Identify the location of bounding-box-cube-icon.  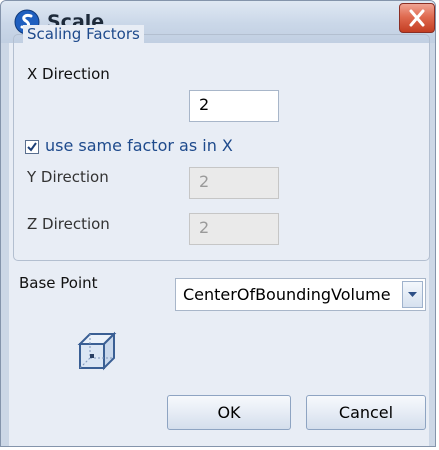
(97, 351).